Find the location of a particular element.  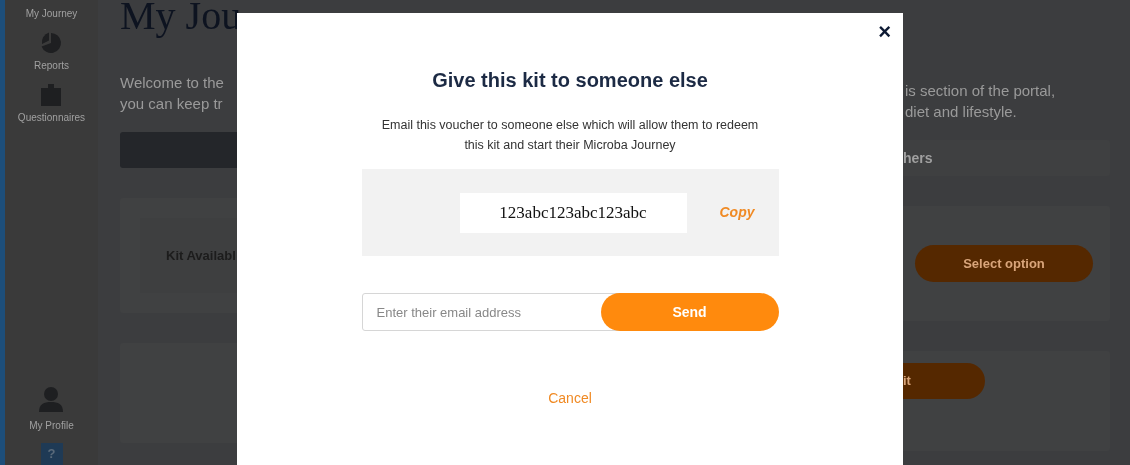

modal-description: Email this voucher to someone else which will allow them to redeem this kit and start their Microba Journey is located at coordinates (570, 135).